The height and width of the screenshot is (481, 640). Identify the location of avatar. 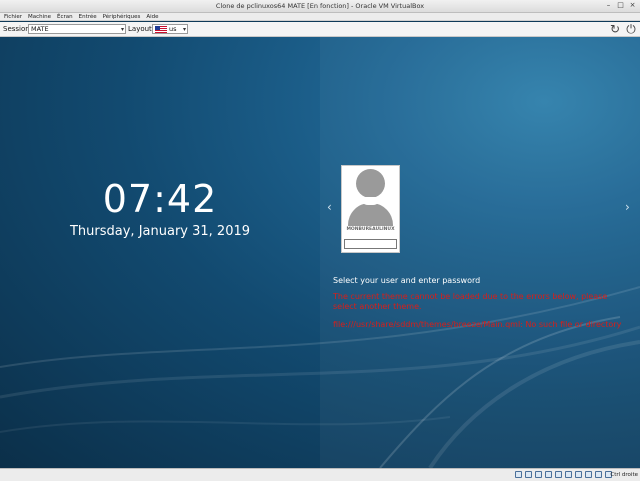
(370, 197).